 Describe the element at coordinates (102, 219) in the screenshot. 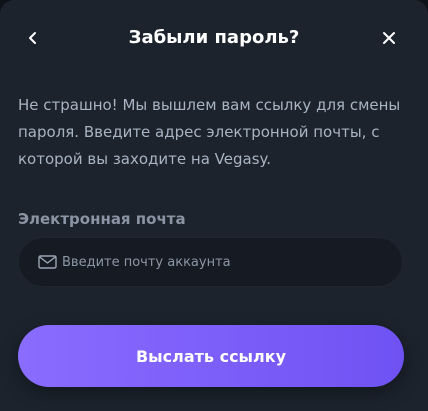

I see `email-field-label: Электронная почта` at that location.